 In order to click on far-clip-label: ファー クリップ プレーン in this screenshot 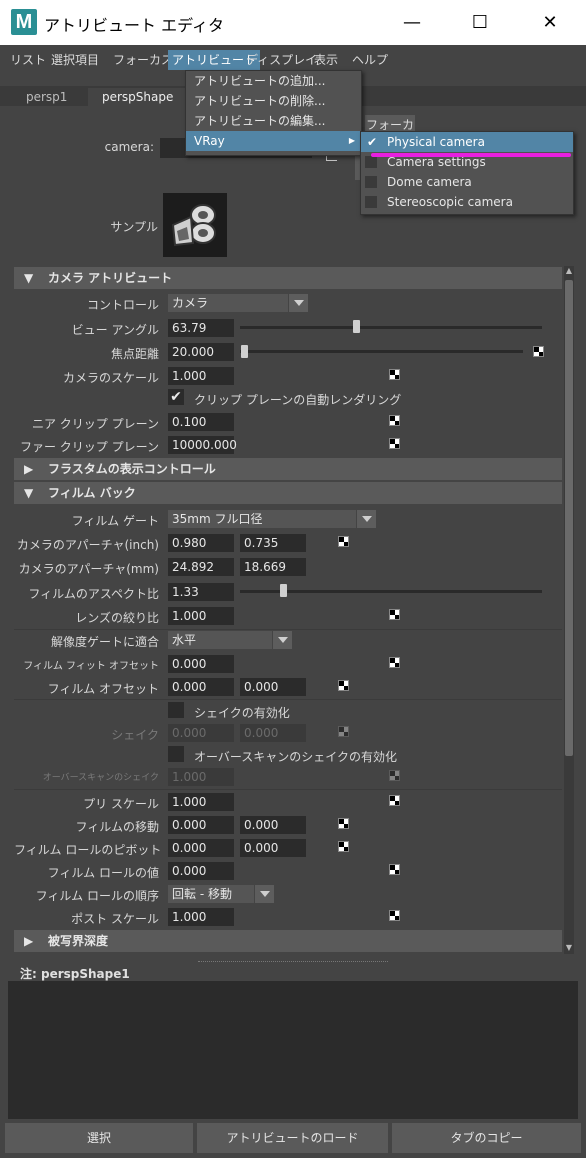, I will do `click(89, 447)`.